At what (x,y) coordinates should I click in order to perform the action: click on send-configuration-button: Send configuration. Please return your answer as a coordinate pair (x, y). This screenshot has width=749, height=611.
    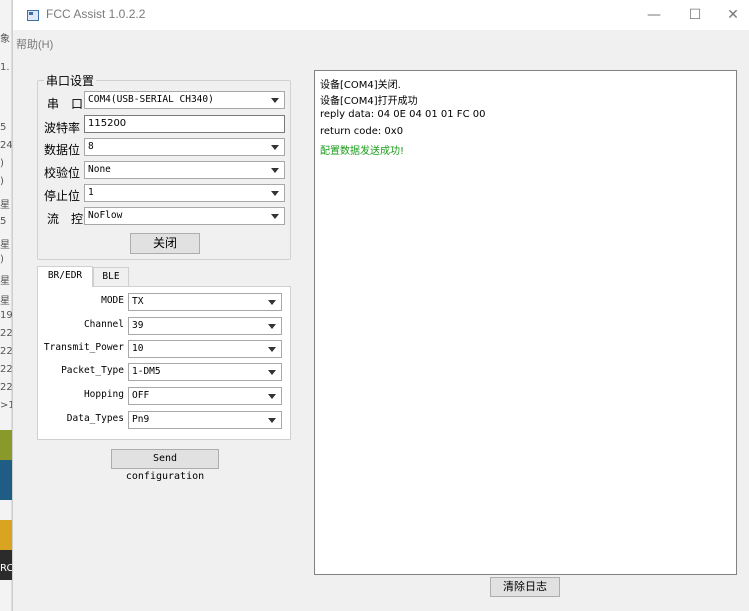
    Looking at the image, I should click on (165, 465).